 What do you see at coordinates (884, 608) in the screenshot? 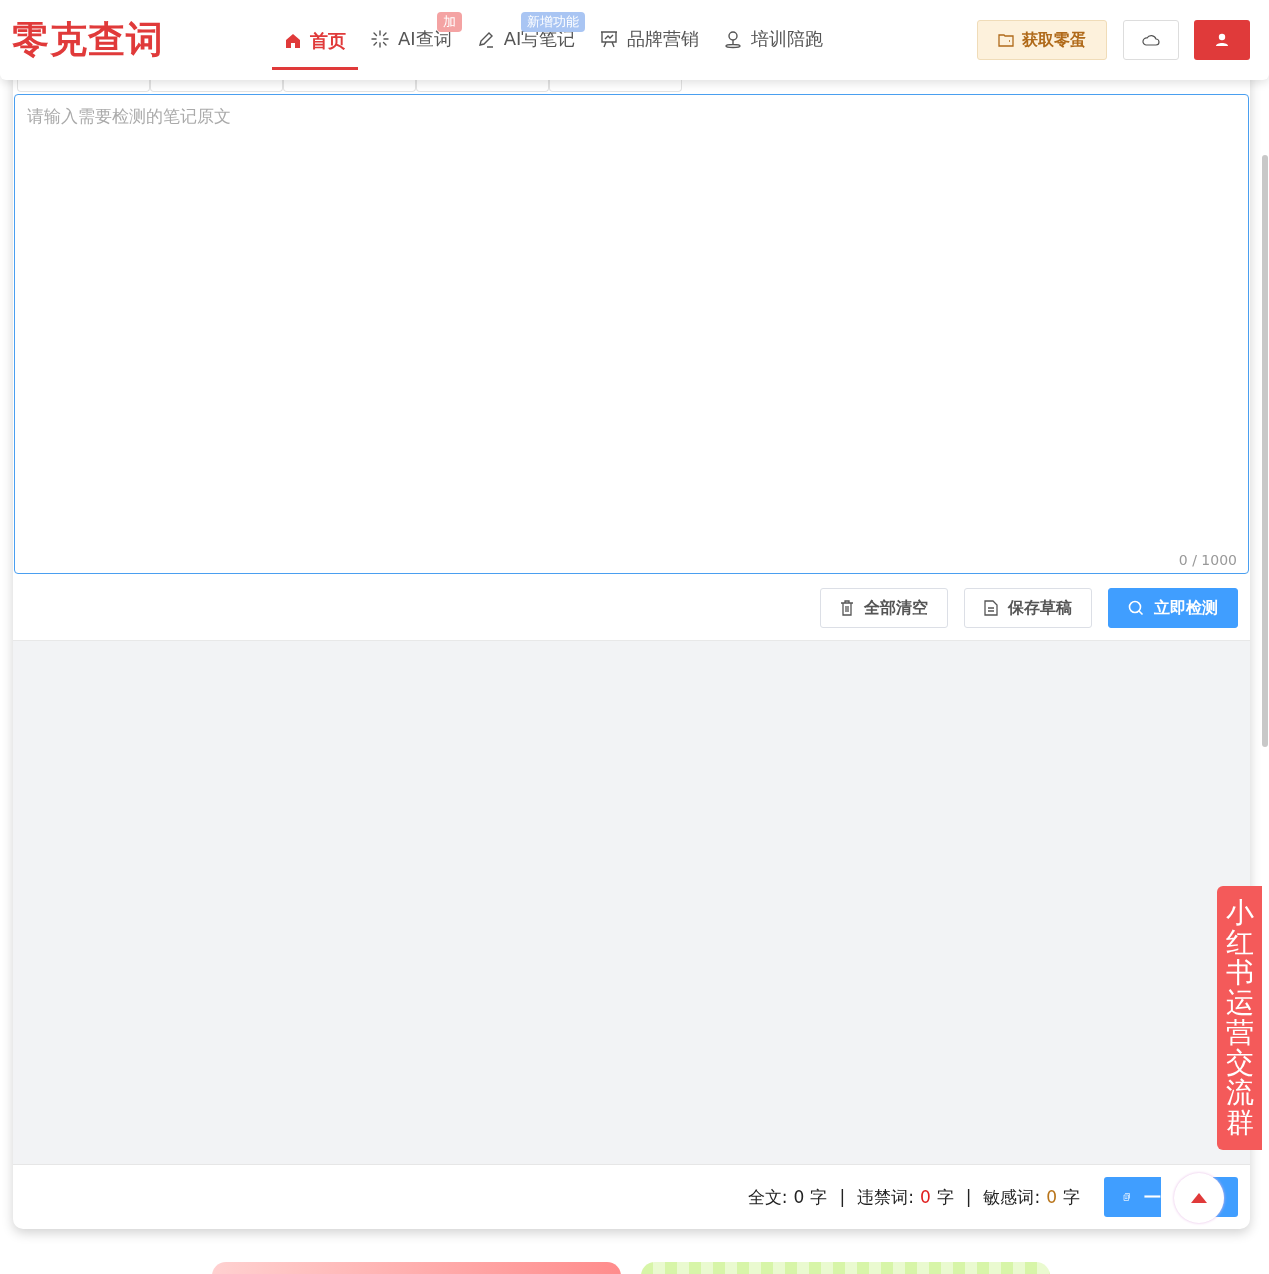
I see `clear-all-button: 全部清空` at bounding box center [884, 608].